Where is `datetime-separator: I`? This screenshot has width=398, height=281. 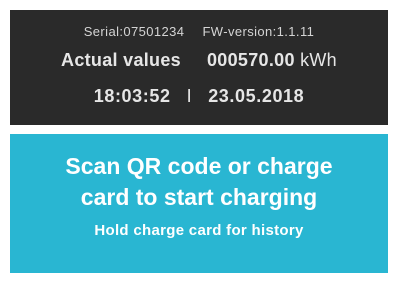
datetime-separator: I is located at coordinates (189, 96).